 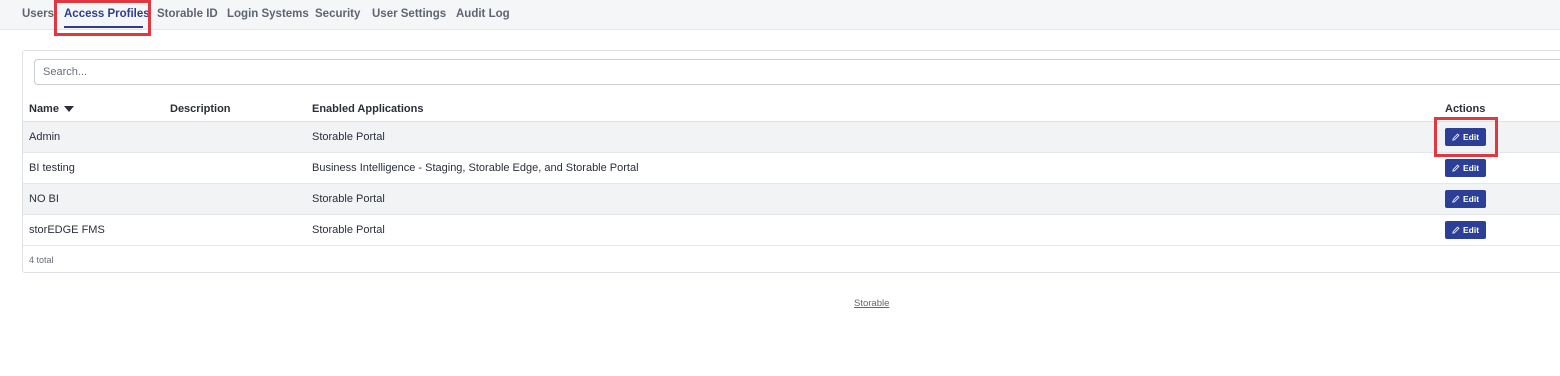 What do you see at coordinates (67, 230) in the screenshot?
I see `profile-name: storEDGE FMS` at bounding box center [67, 230].